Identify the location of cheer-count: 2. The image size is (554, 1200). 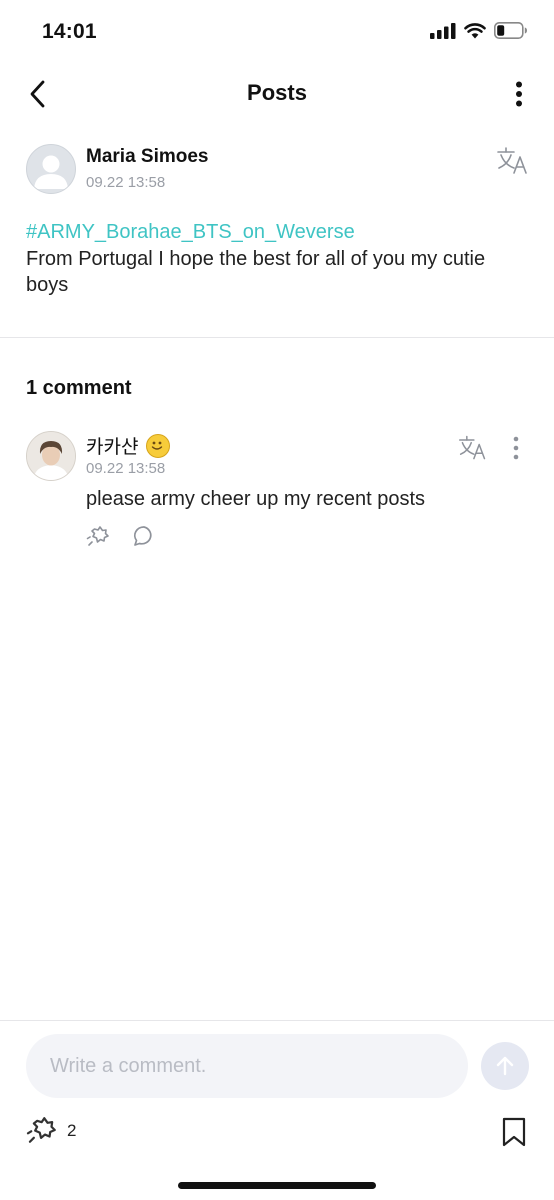
(72, 1130).